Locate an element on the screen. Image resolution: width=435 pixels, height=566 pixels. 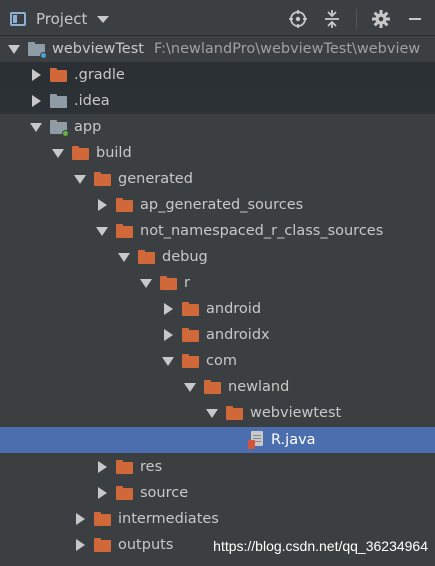
tree-label: webviewTest is located at coordinates (98, 49).